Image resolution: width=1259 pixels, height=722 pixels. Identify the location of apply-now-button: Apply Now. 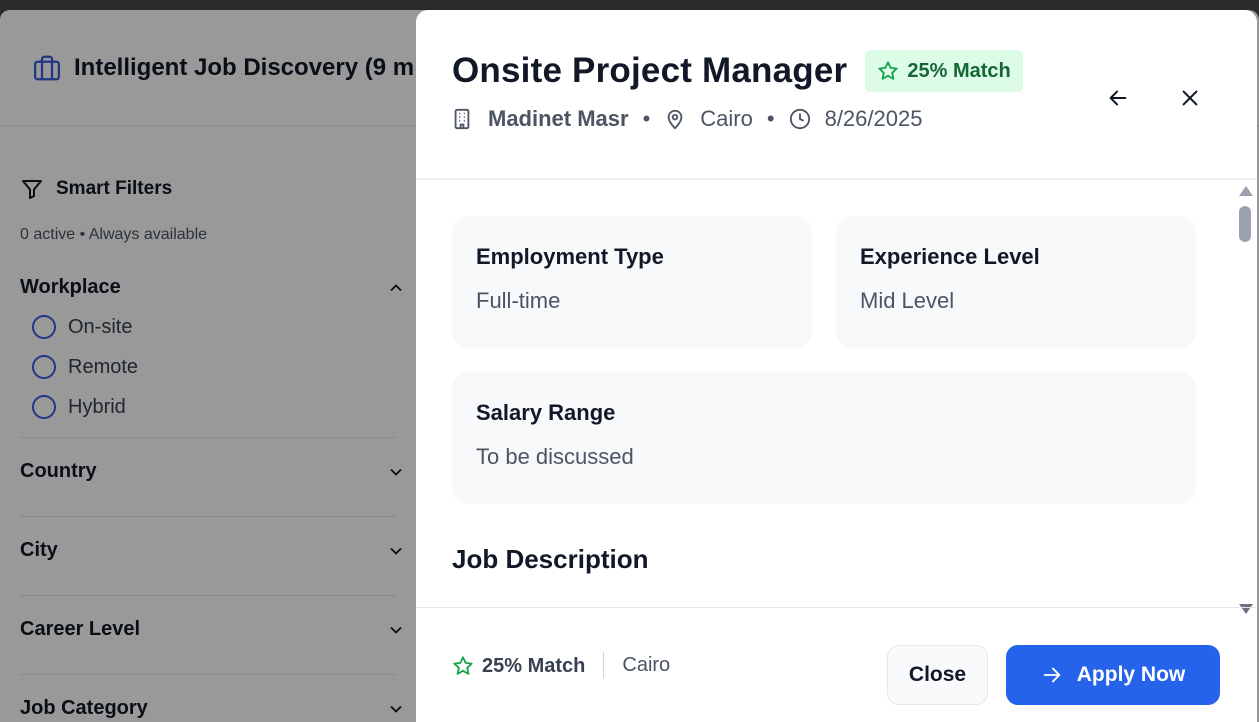
(1113, 675).